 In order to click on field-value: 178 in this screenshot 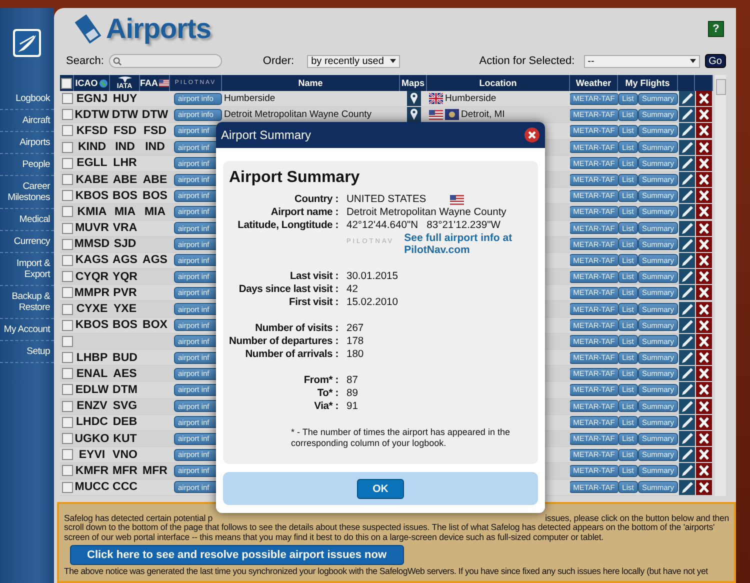, I will do `click(355, 341)`.